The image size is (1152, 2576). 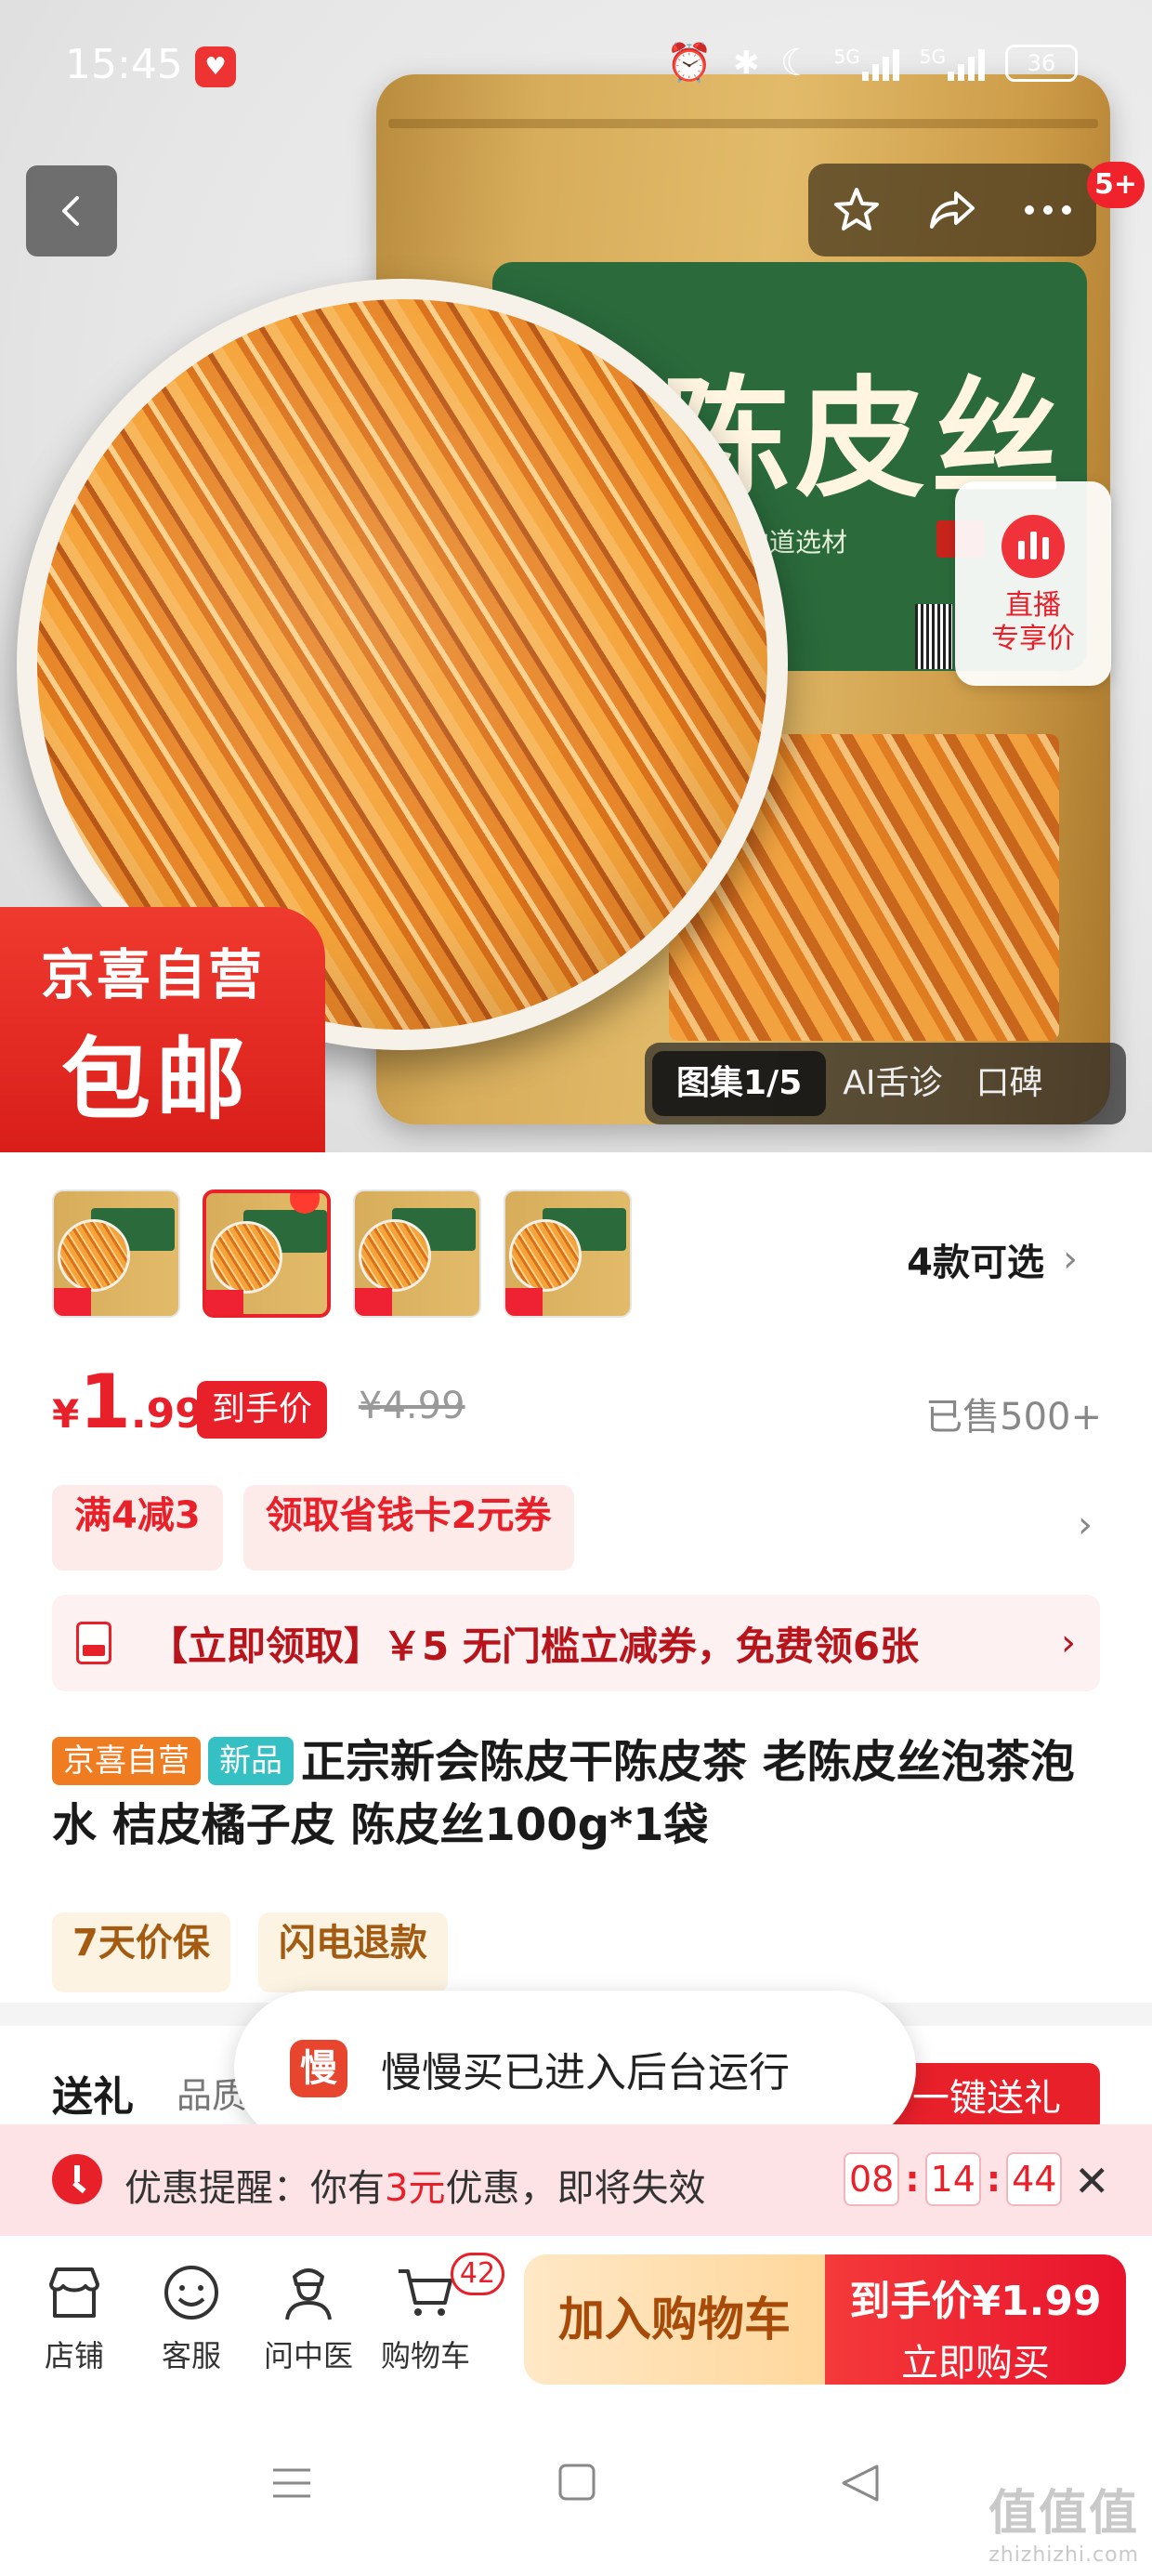 I want to click on buy-now-button: 到手价¥1.99 立即购买, so click(x=975, y=2319).